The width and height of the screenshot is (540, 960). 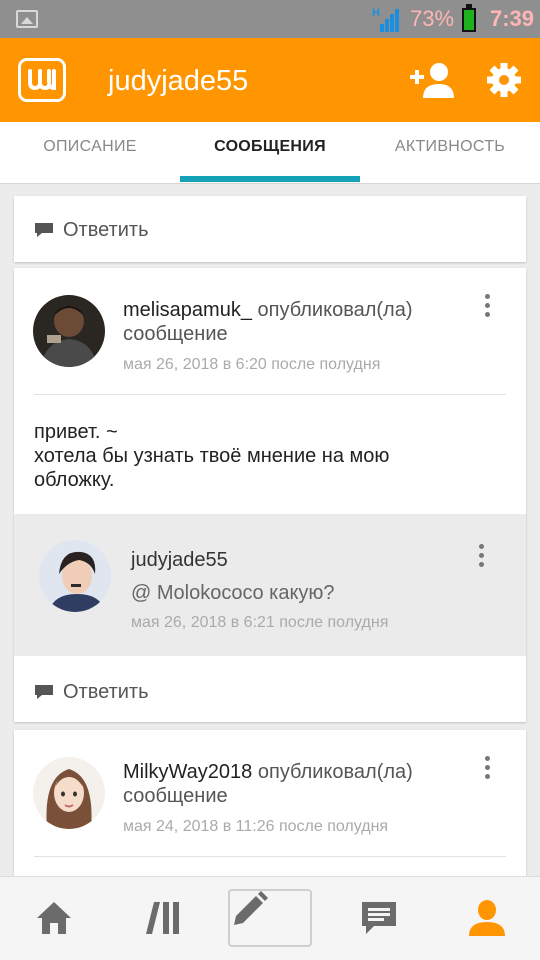 I want to click on settings-gear-icon, so click(x=504, y=80).